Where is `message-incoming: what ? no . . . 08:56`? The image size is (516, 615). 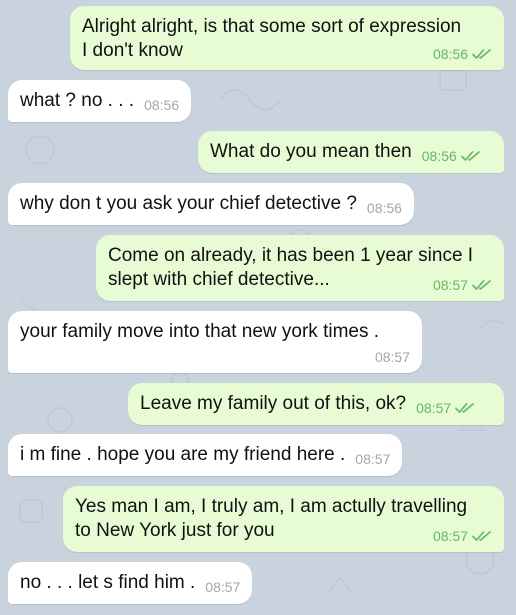
message-incoming: what ? no . . . 08:56 is located at coordinates (100, 101).